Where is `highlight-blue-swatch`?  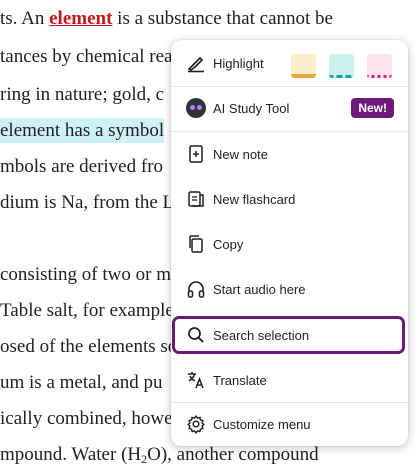 highlight-blue-swatch is located at coordinates (341, 66).